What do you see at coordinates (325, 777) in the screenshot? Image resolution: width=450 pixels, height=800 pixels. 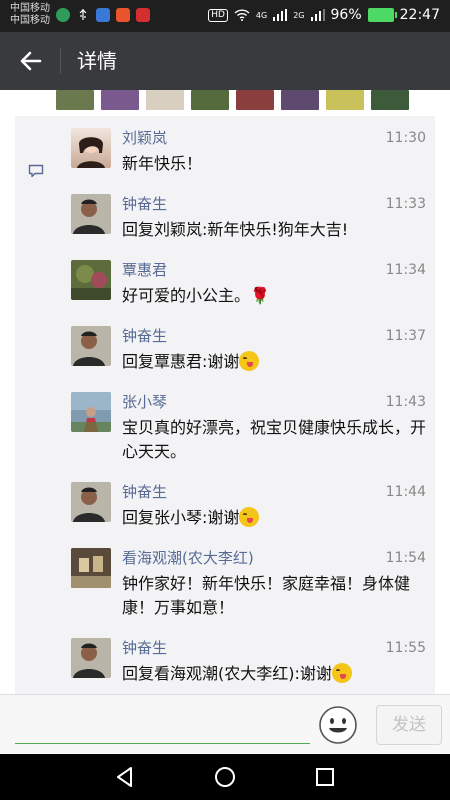 I see `nav-recents-icon` at bounding box center [325, 777].